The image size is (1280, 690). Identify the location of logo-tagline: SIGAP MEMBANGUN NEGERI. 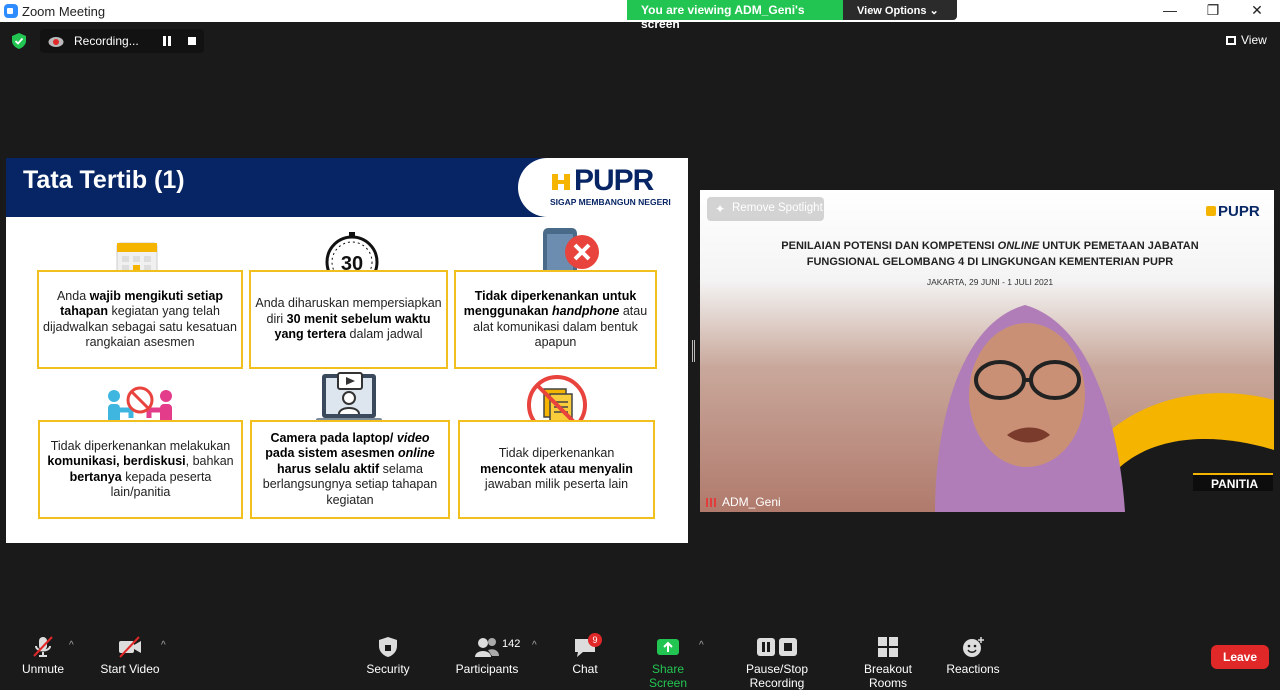
(610, 202).